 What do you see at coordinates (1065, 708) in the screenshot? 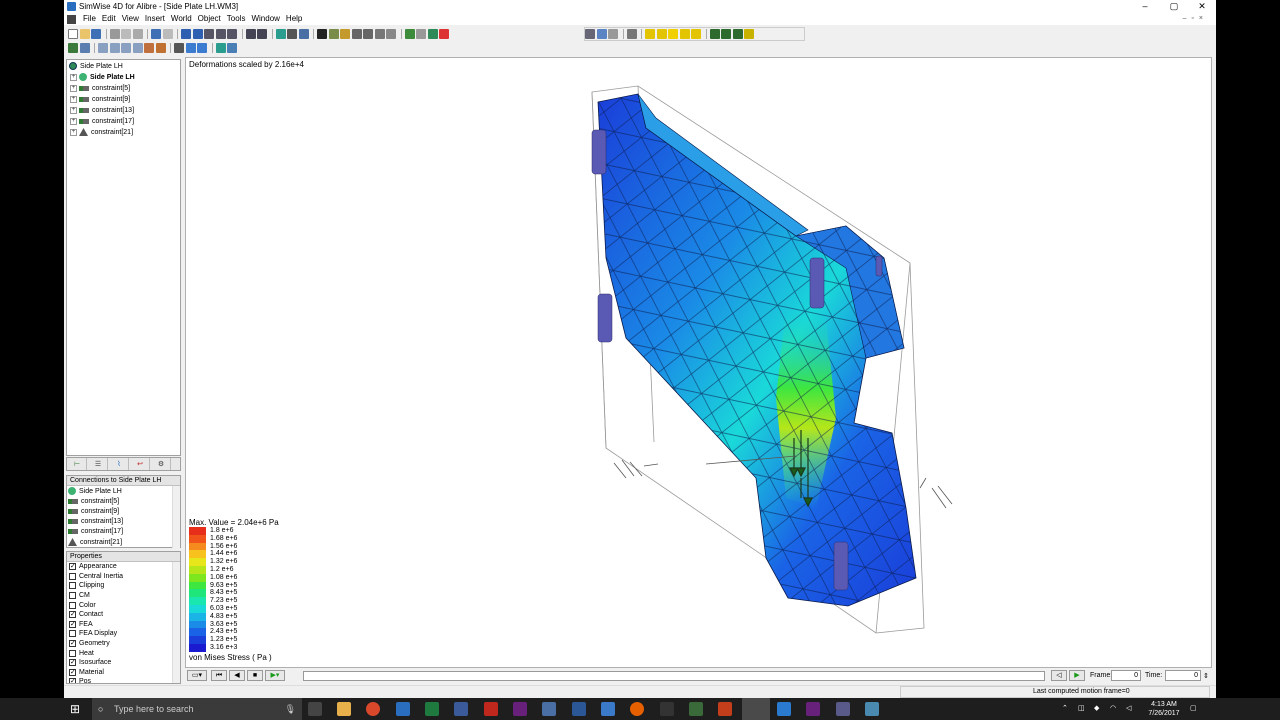
I see `chevron-up-icon: ⌃` at bounding box center [1065, 708].